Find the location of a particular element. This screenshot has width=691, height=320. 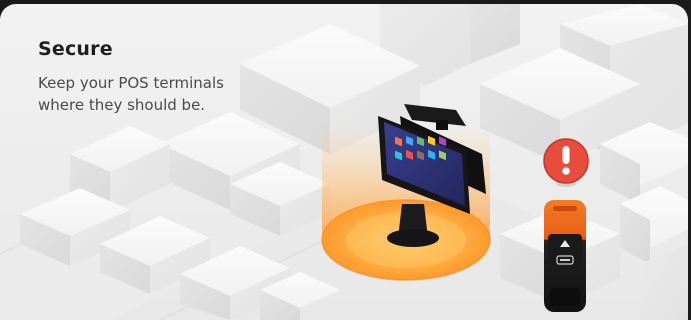

alert-exclamation-icon is located at coordinates (566, 162).